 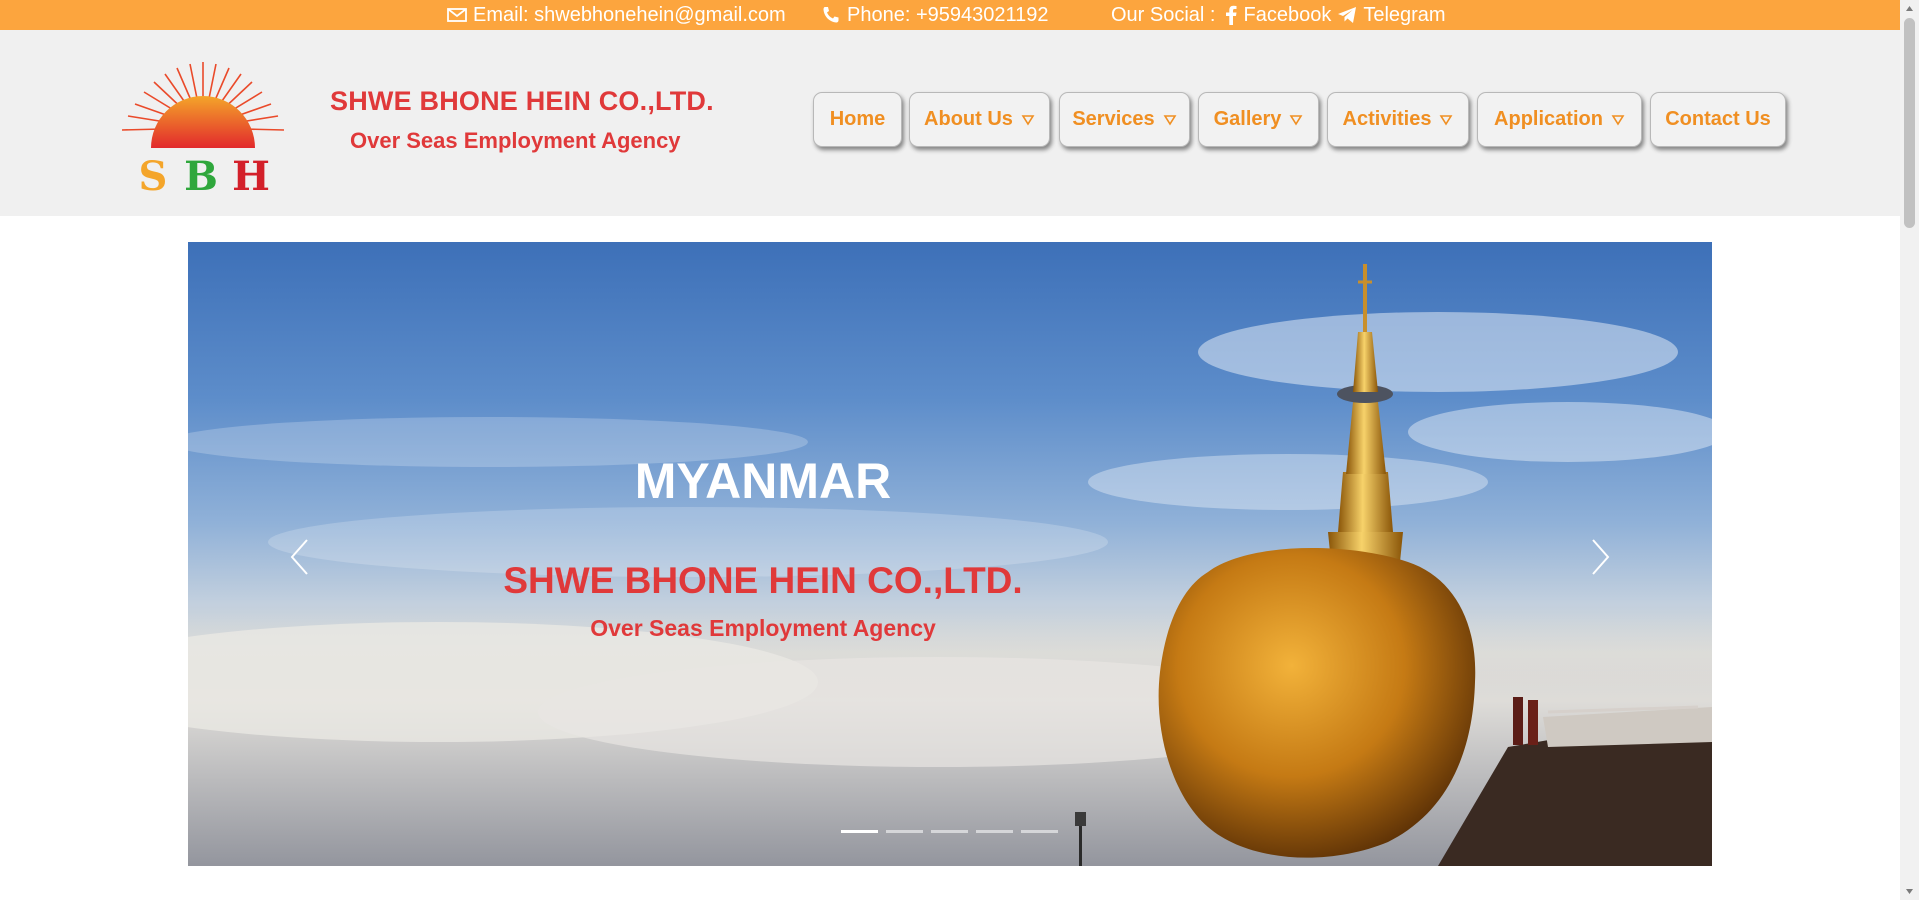 I want to click on nav-contact-us-label: Contact Us, so click(x=1718, y=119).